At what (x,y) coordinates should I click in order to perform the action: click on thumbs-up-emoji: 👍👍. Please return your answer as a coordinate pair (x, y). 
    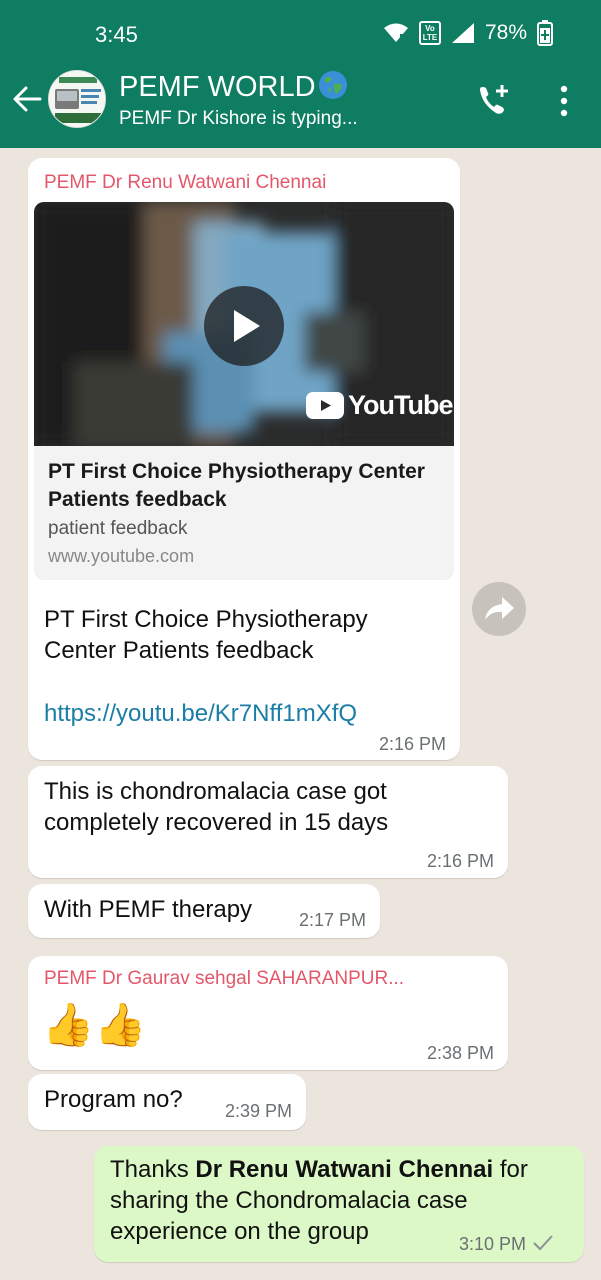
    Looking at the image, I should click on (94, 1024).